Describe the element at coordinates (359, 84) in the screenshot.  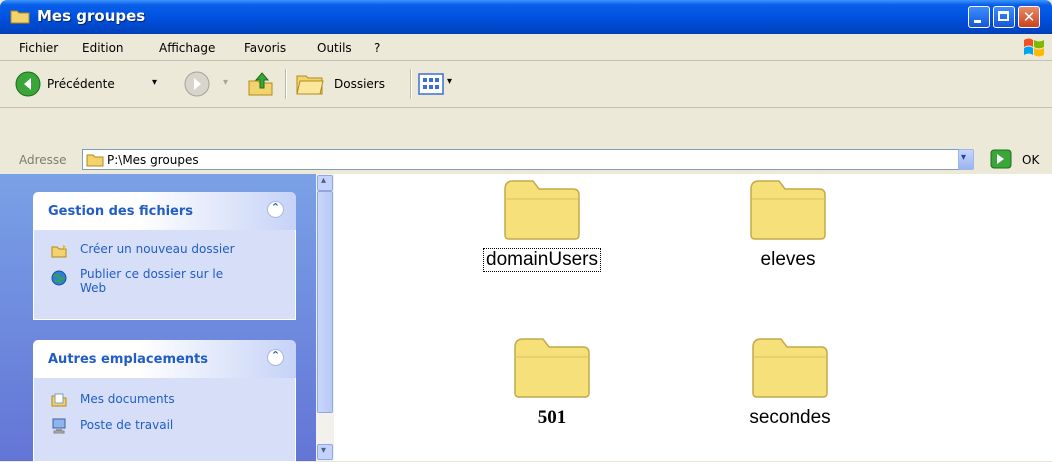
I see `folders-label: Dossiers` at that location.